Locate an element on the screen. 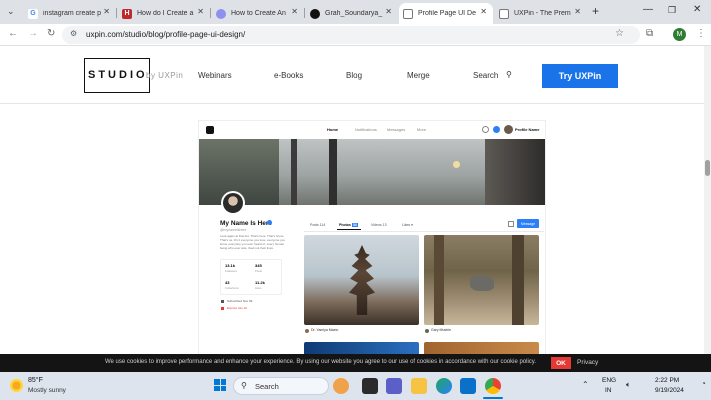 This screenshot has height=400, width=711. mock-user-short: Profile Name is located at coordinates (527, 129).